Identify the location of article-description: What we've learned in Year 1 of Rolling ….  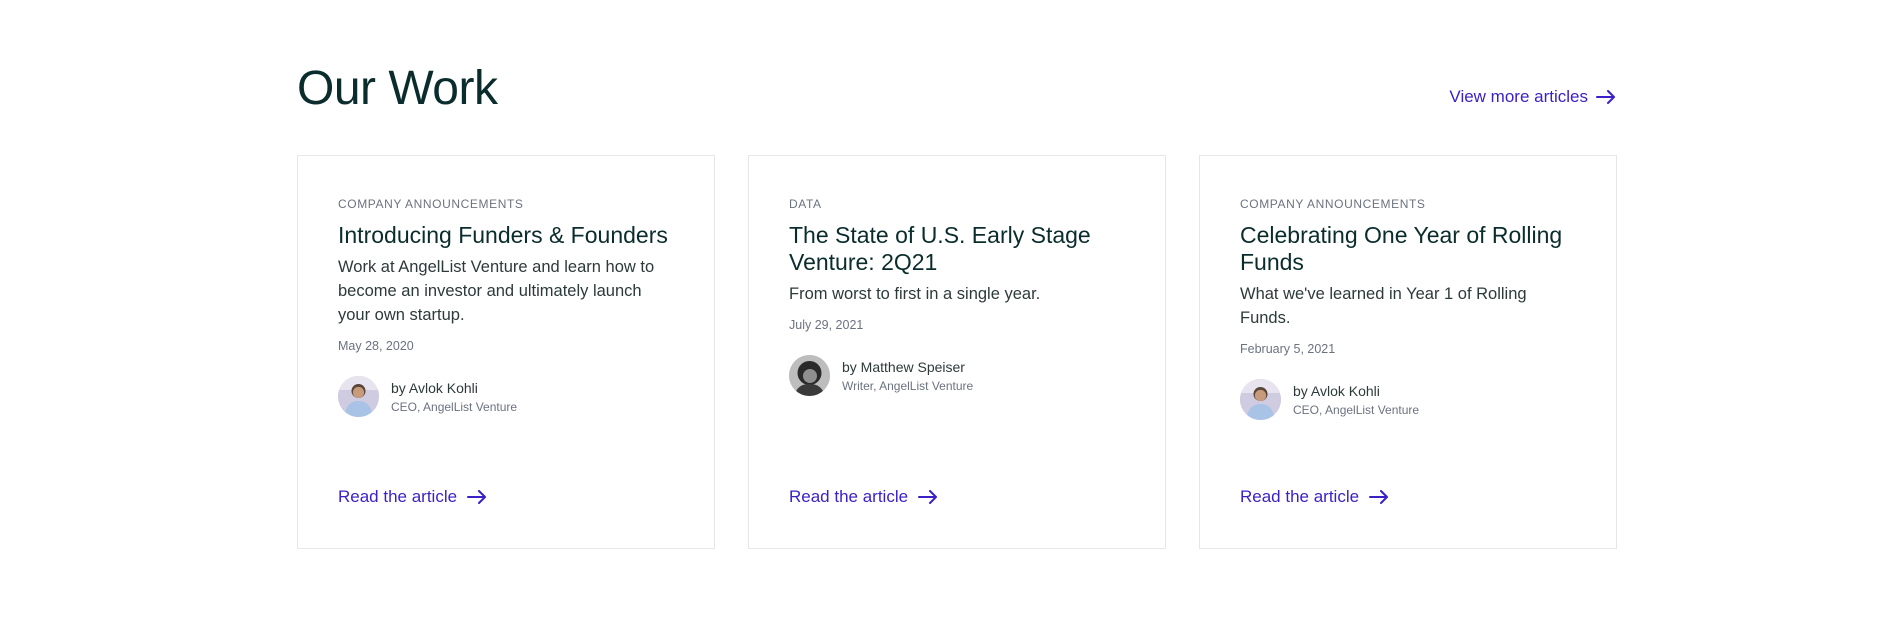
(1383, 306).